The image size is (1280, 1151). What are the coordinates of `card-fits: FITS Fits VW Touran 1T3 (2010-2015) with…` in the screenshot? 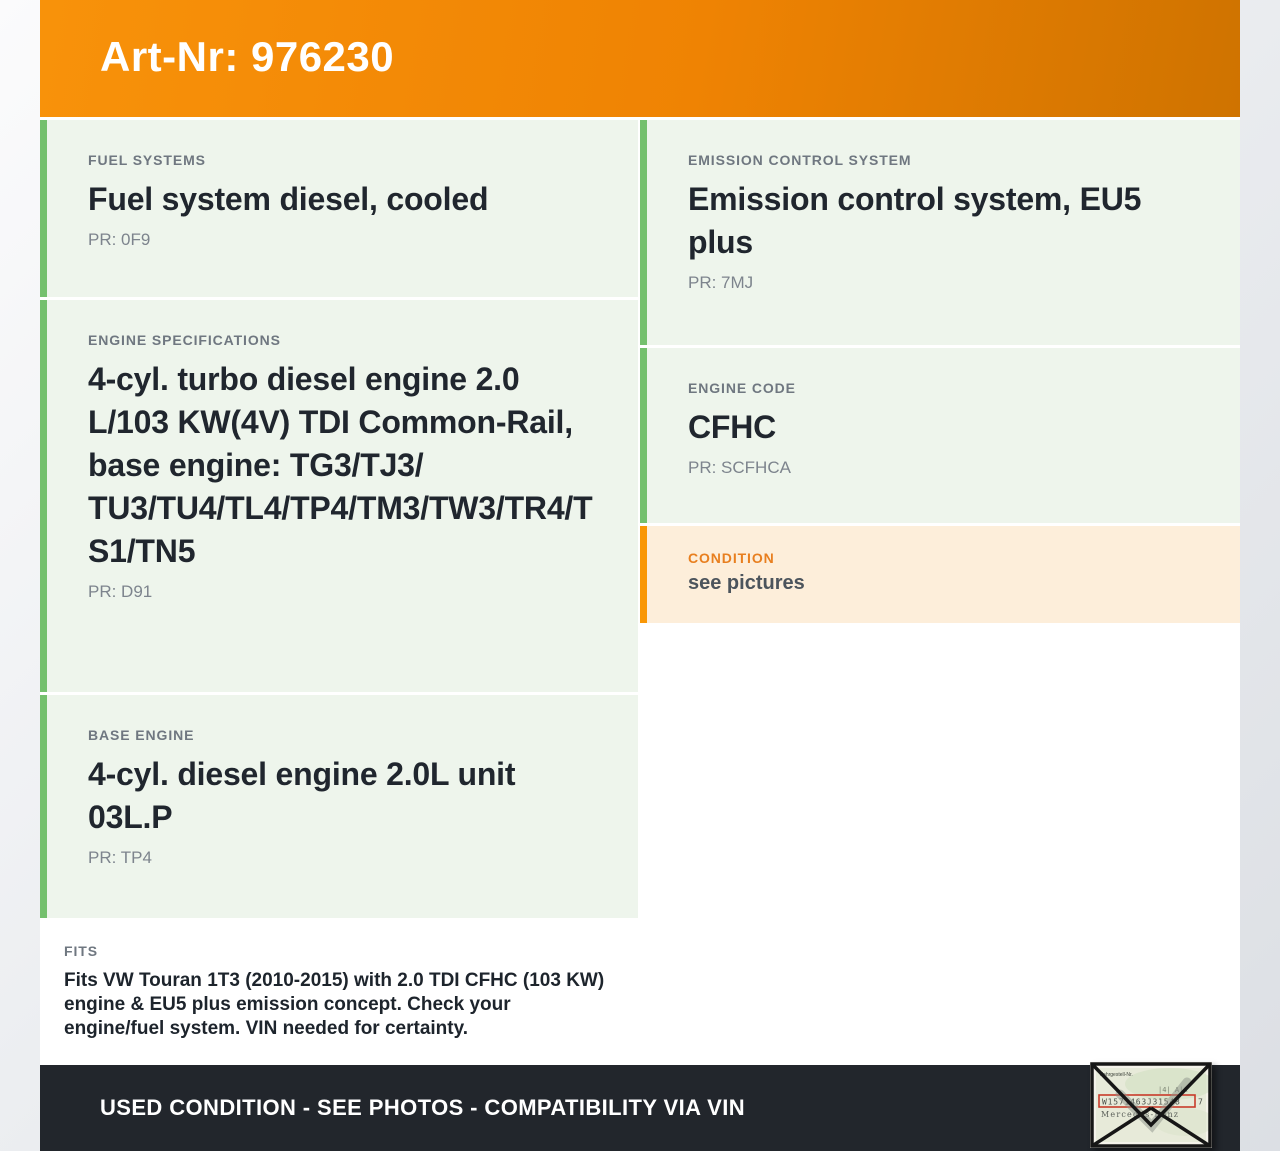 It's located at (339, 992).